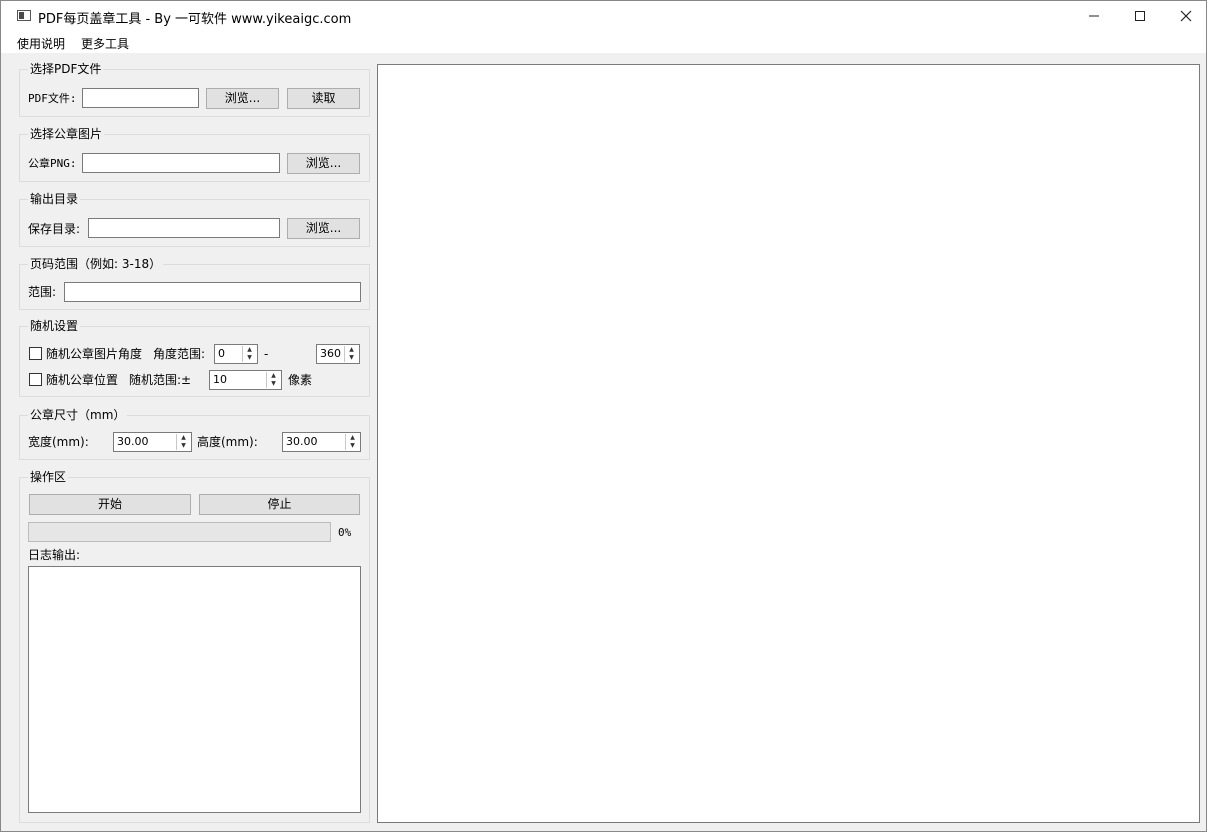 The height and width of the screenshot is (839, 1216). I want to click on title-bar: PDF每页盖章工具 - By 一可软件 www.yikeaigc.com, so click(603, 16).